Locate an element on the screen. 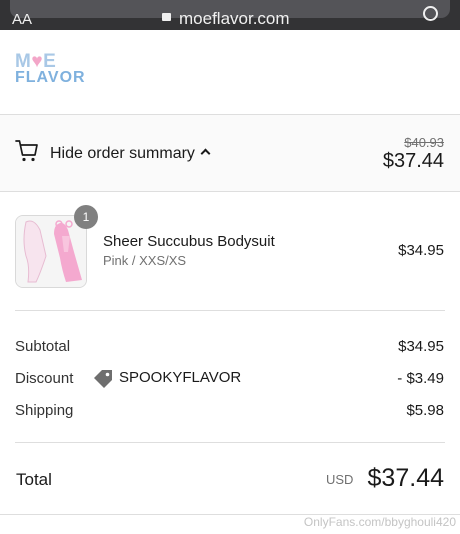 The height and width of the screenshot is (534, 460). bodysuit-thumbnail is located at coordinates (51, 251).